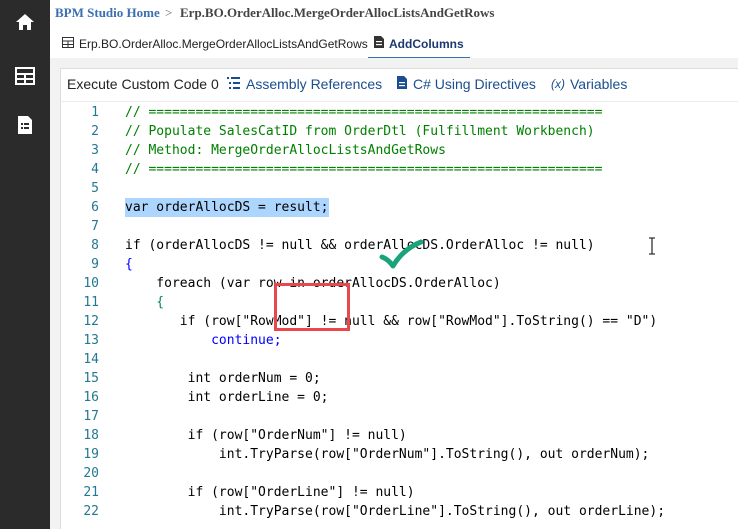  What do you see at coordinates (399, 473) in the screenshot?
I see `code-line: 20` at bounding box center [399, 473].